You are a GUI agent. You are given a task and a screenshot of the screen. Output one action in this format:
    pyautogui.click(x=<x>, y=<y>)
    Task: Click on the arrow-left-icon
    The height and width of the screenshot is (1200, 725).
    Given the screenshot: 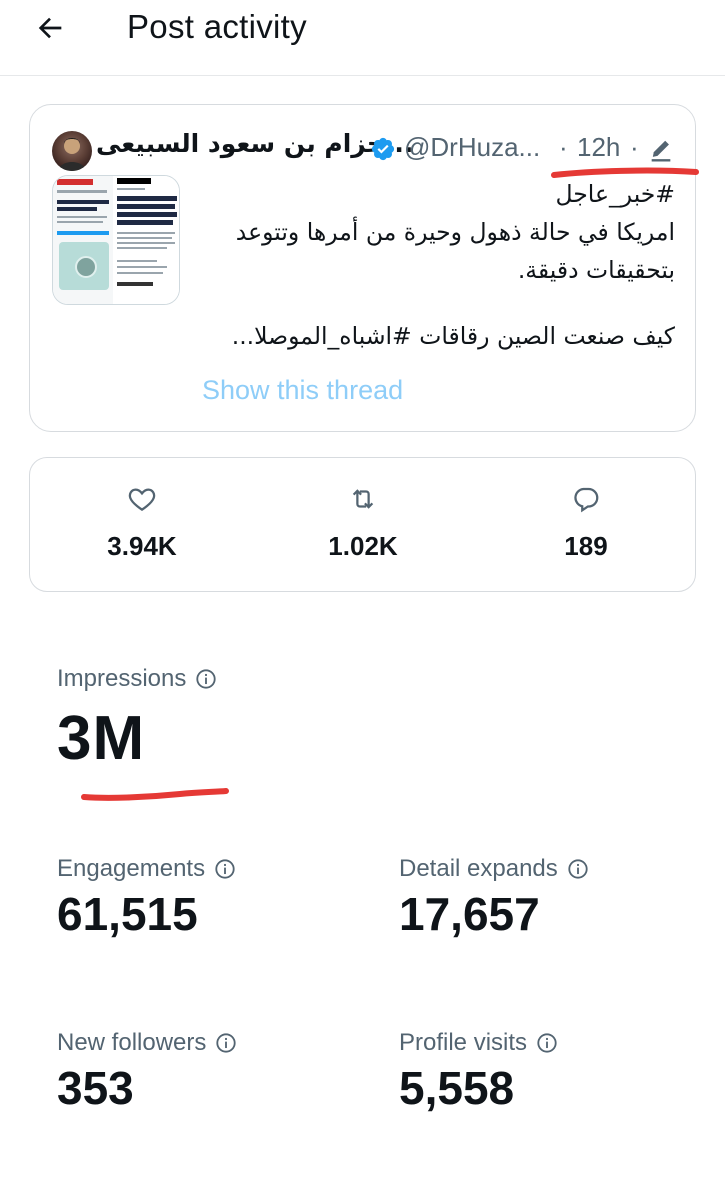 What is the action you would take?
    pyautogui.click(x=50, y=28)
    